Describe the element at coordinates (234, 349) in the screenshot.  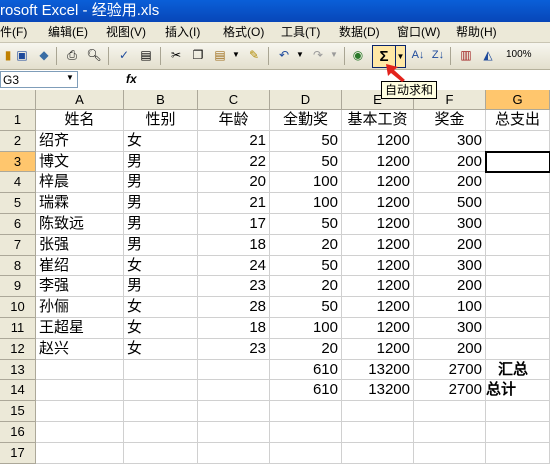
I see `cell-c12: 23` at that location.